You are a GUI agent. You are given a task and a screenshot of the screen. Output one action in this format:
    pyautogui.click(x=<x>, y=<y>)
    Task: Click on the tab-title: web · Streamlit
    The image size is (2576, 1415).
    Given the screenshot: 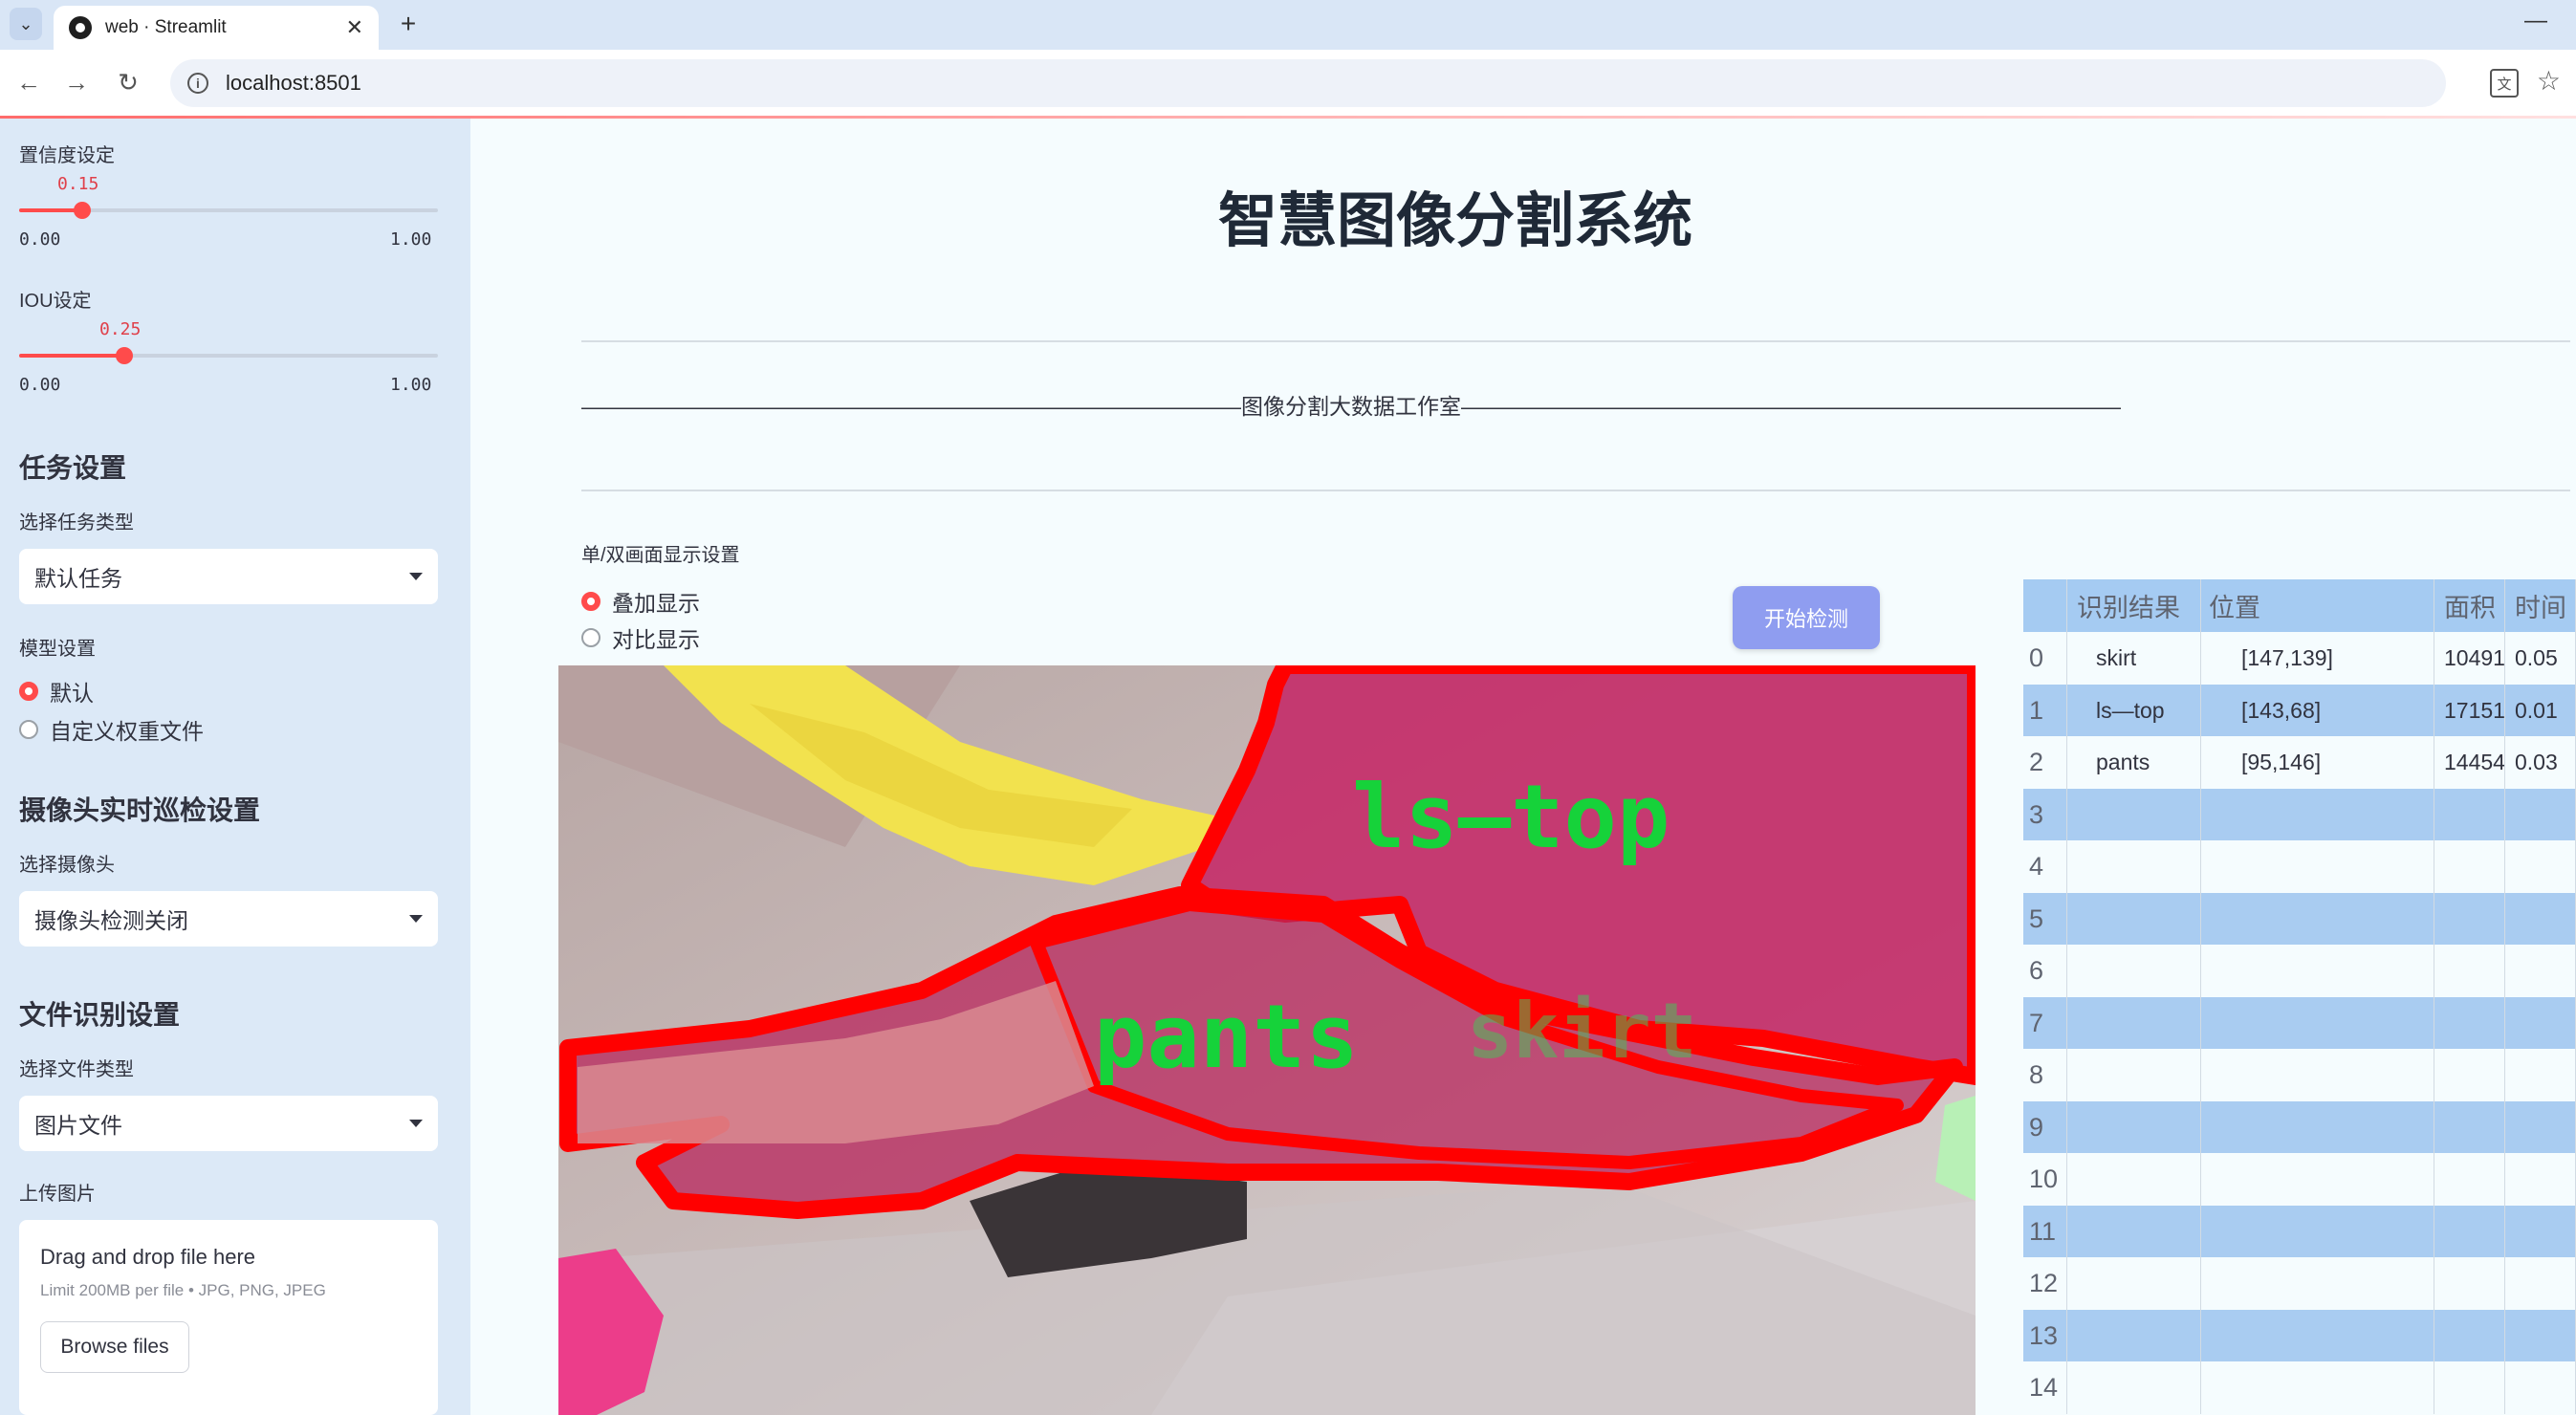 What is the action you would take?
    pyautogui.click(x=166, y=27)
    